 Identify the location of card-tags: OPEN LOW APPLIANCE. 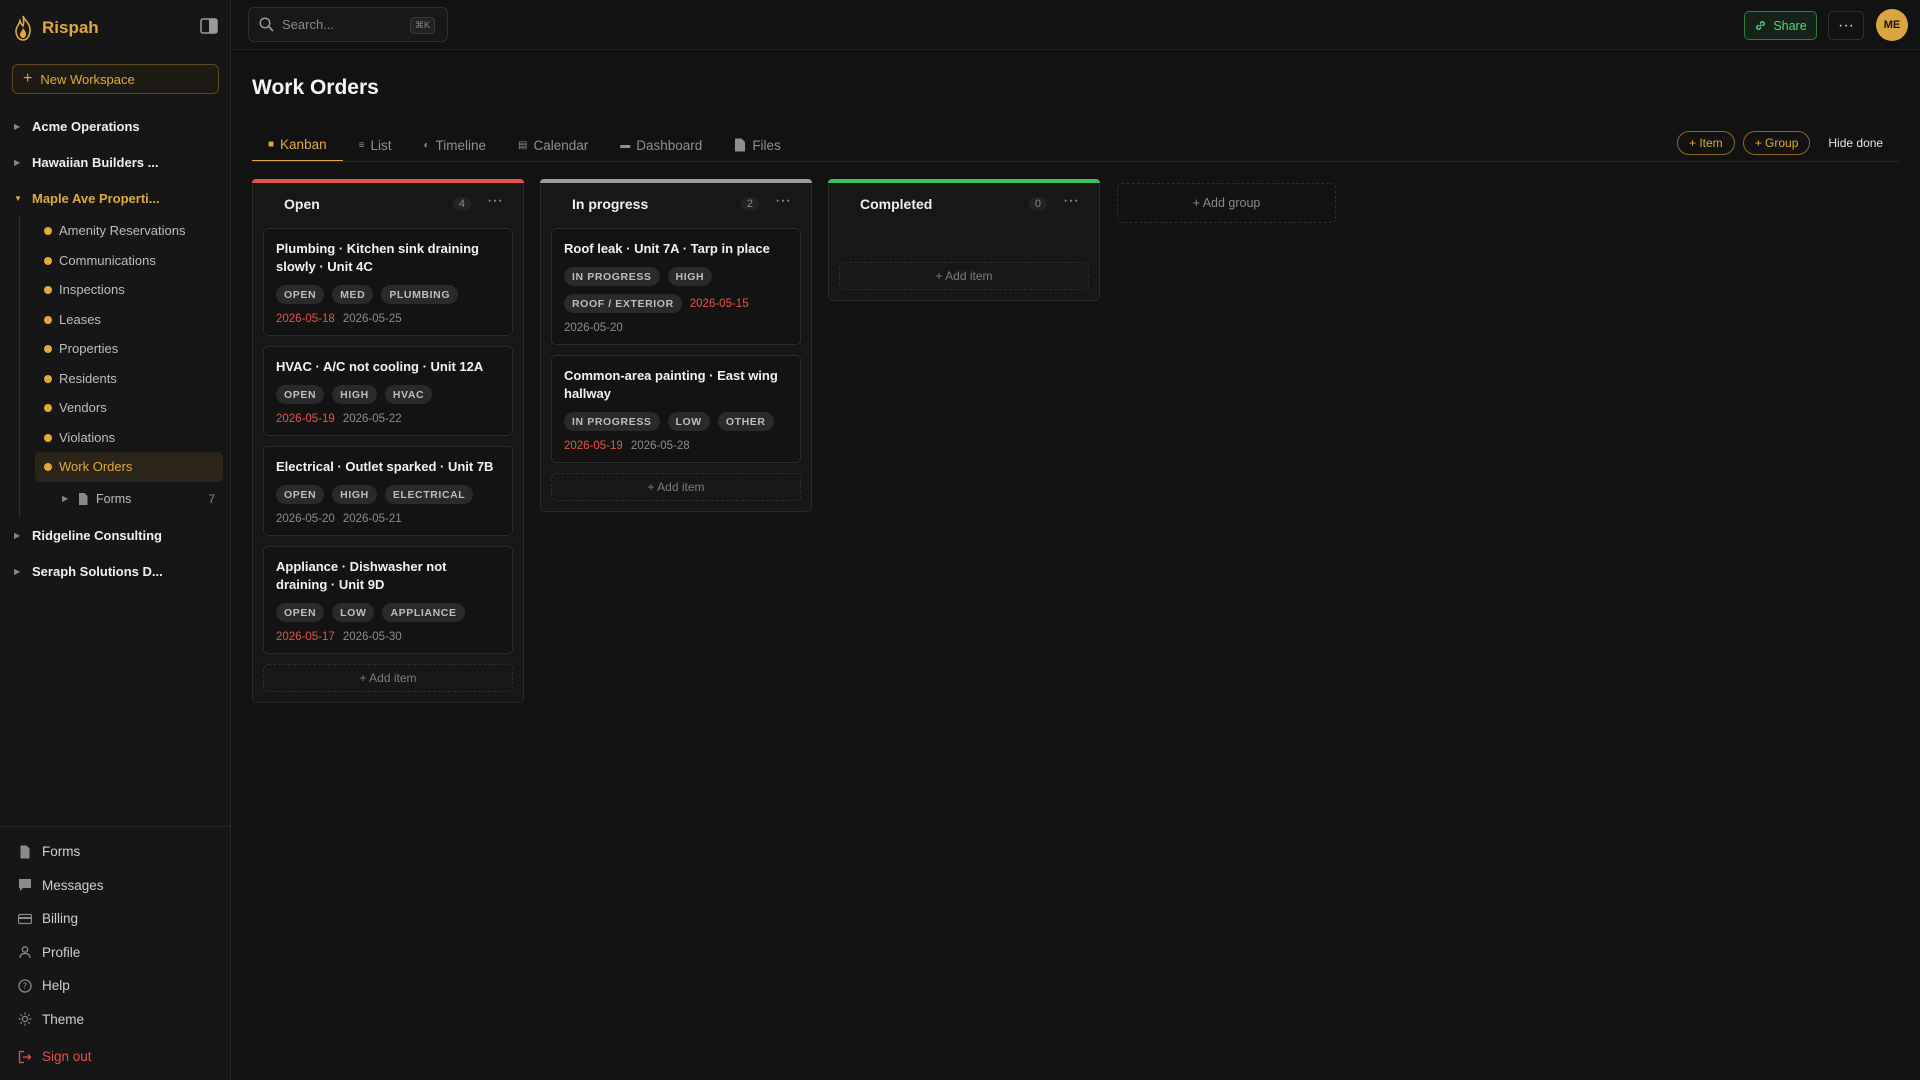
(388, 612).